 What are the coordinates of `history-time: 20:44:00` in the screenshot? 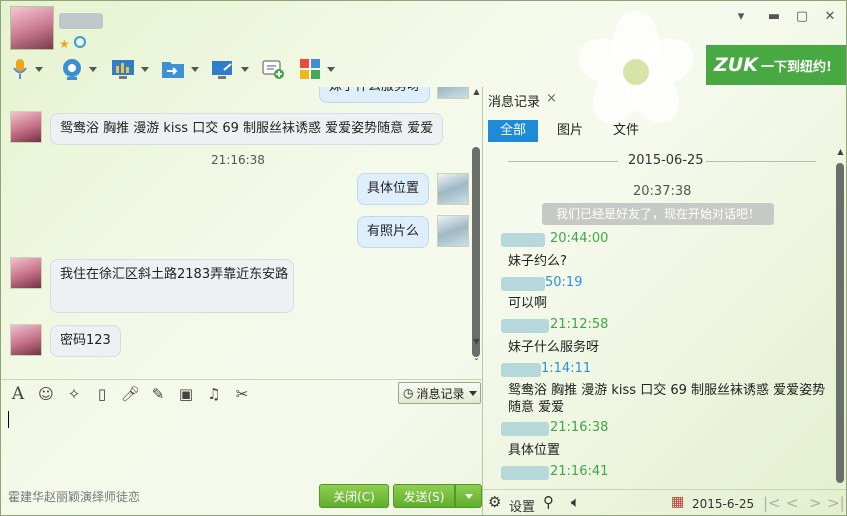 It's located at (579, 238).